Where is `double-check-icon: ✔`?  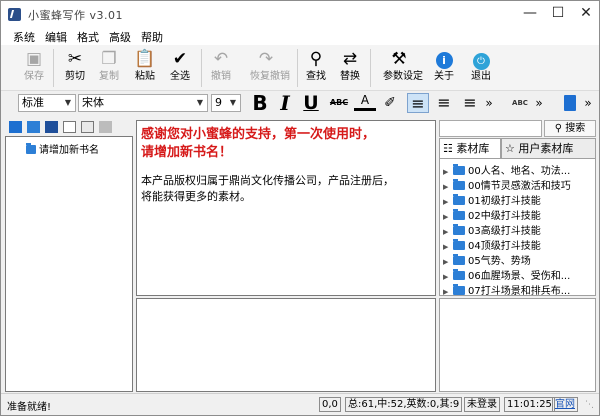 double-check-icon: ✔ is located at coordinates (180, 59).